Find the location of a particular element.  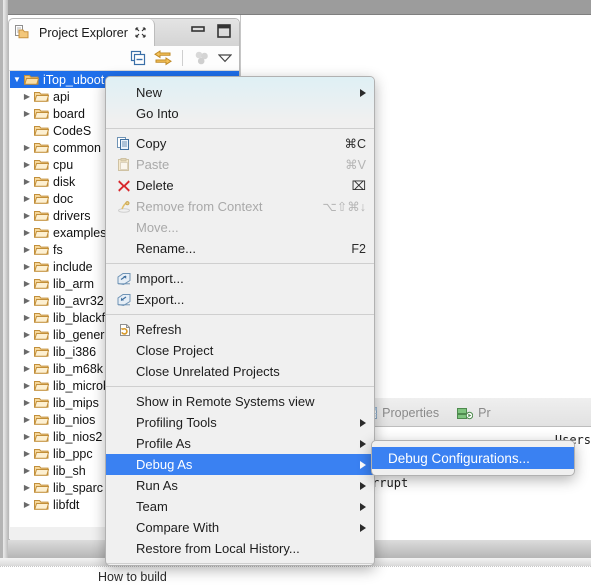

menu-item-go-into: Go Into is located at coordinates (240, 113).